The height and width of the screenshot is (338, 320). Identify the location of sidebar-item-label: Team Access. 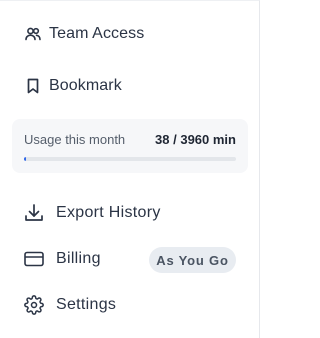
(97, 33).